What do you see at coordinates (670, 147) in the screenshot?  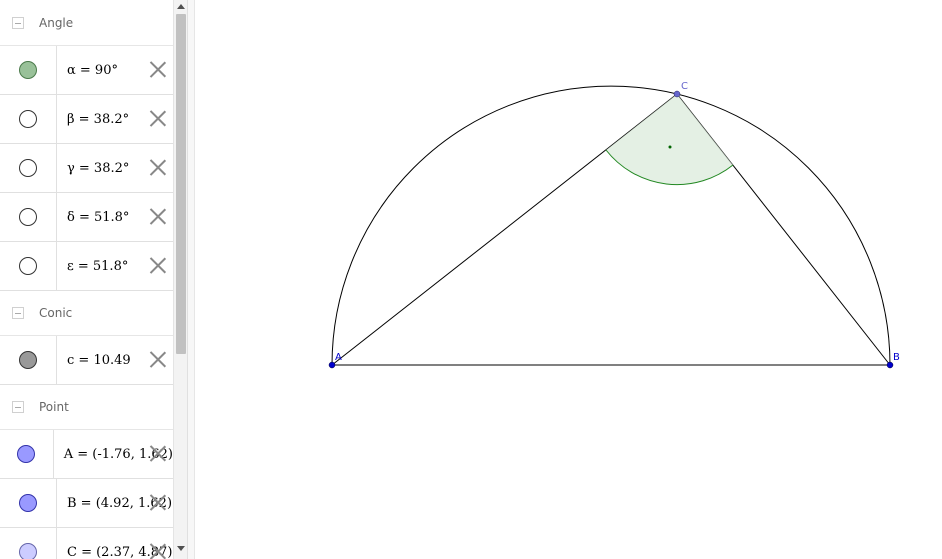 I see `angle-alpha-dot` at bounding box center [670, 147].